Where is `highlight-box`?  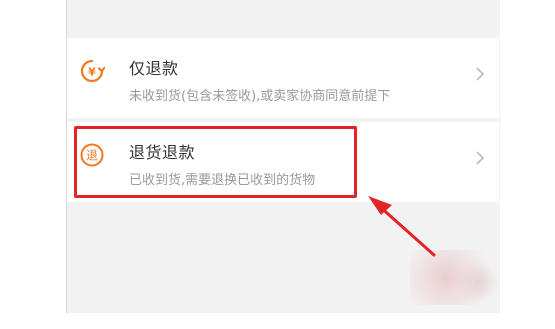
highlight-box is located at coordinates (215, 162).